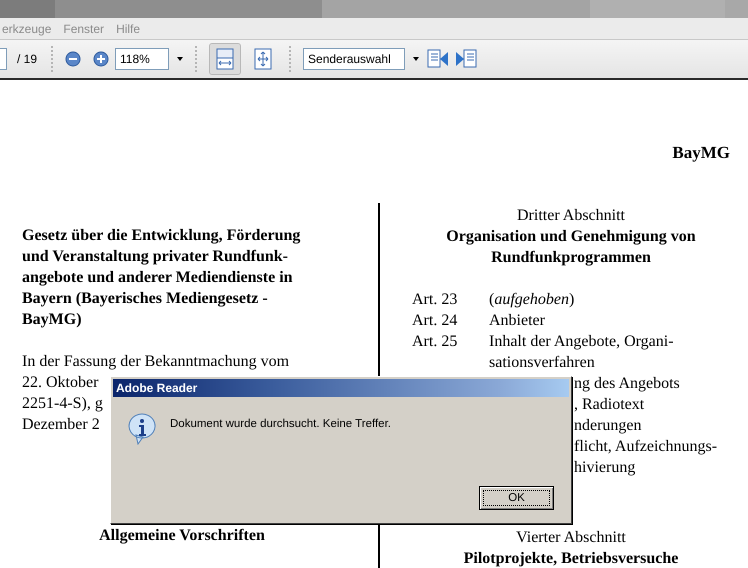 This screenshot has width=748, height=568. I want to click on page-number-field, so click(3, 59).